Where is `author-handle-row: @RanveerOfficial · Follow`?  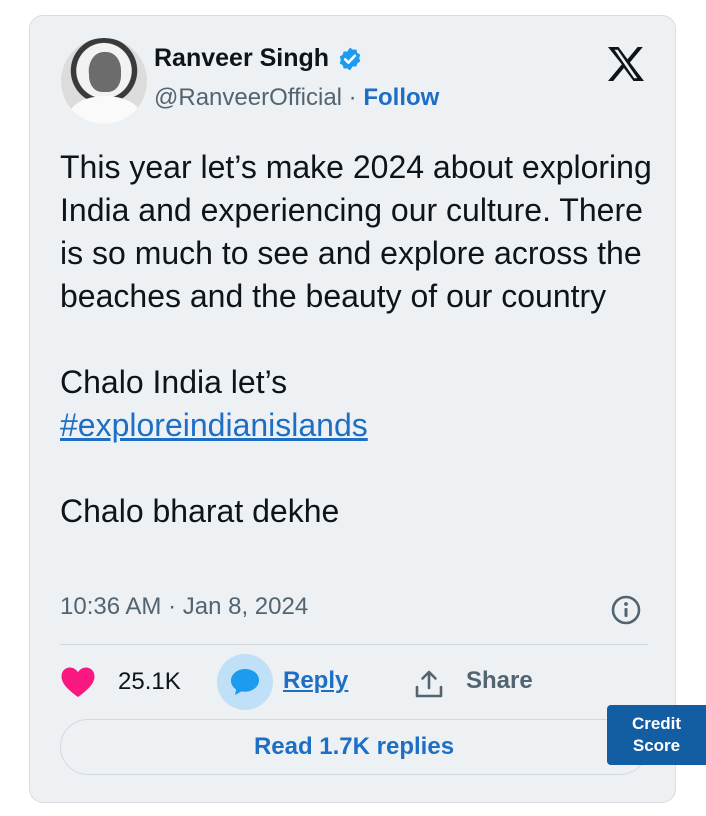 author-handle-row: @RanveerOfficial · Follow is located at coordinates (296, 98).